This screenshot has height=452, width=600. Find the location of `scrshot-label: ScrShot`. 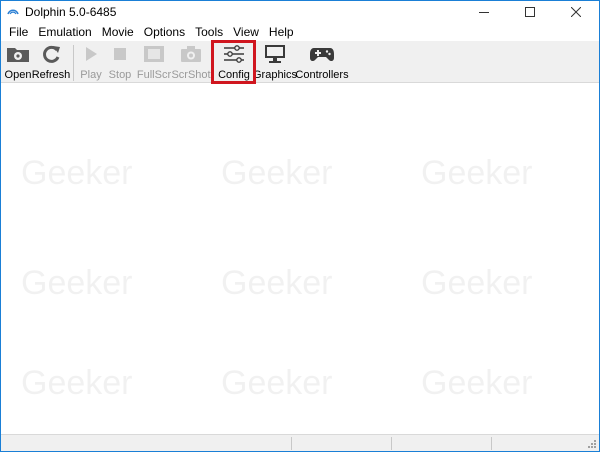

scrshot-label: ScrShot is located at coordinates (191, 75).